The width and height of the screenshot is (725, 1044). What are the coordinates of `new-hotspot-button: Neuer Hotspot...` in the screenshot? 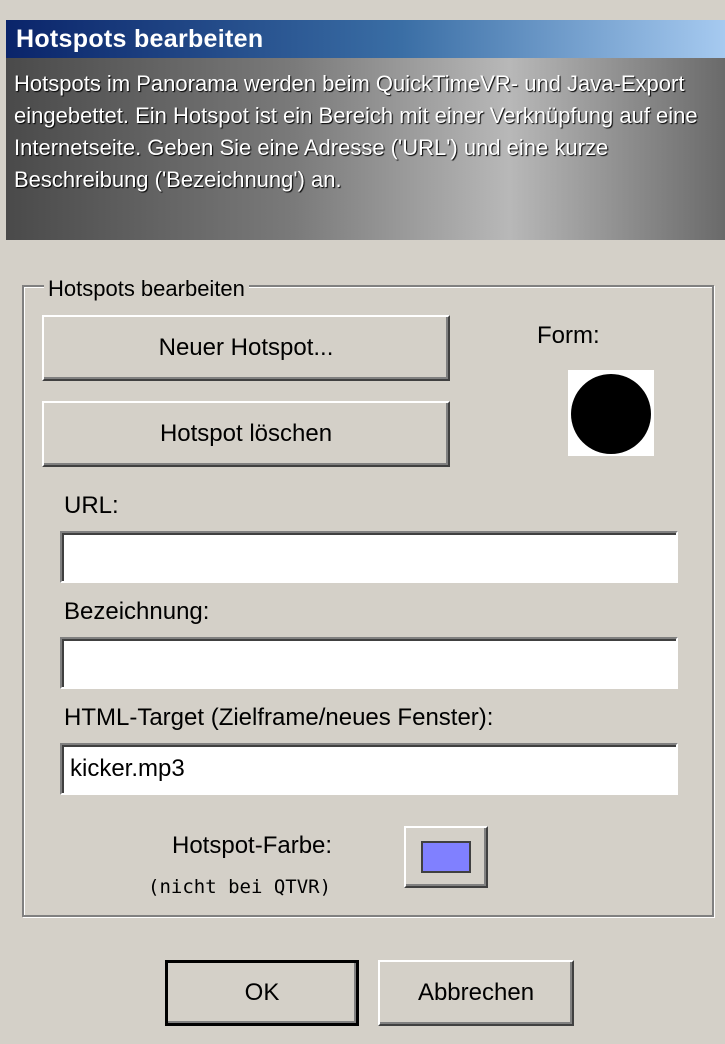 It's located at (246, 348).